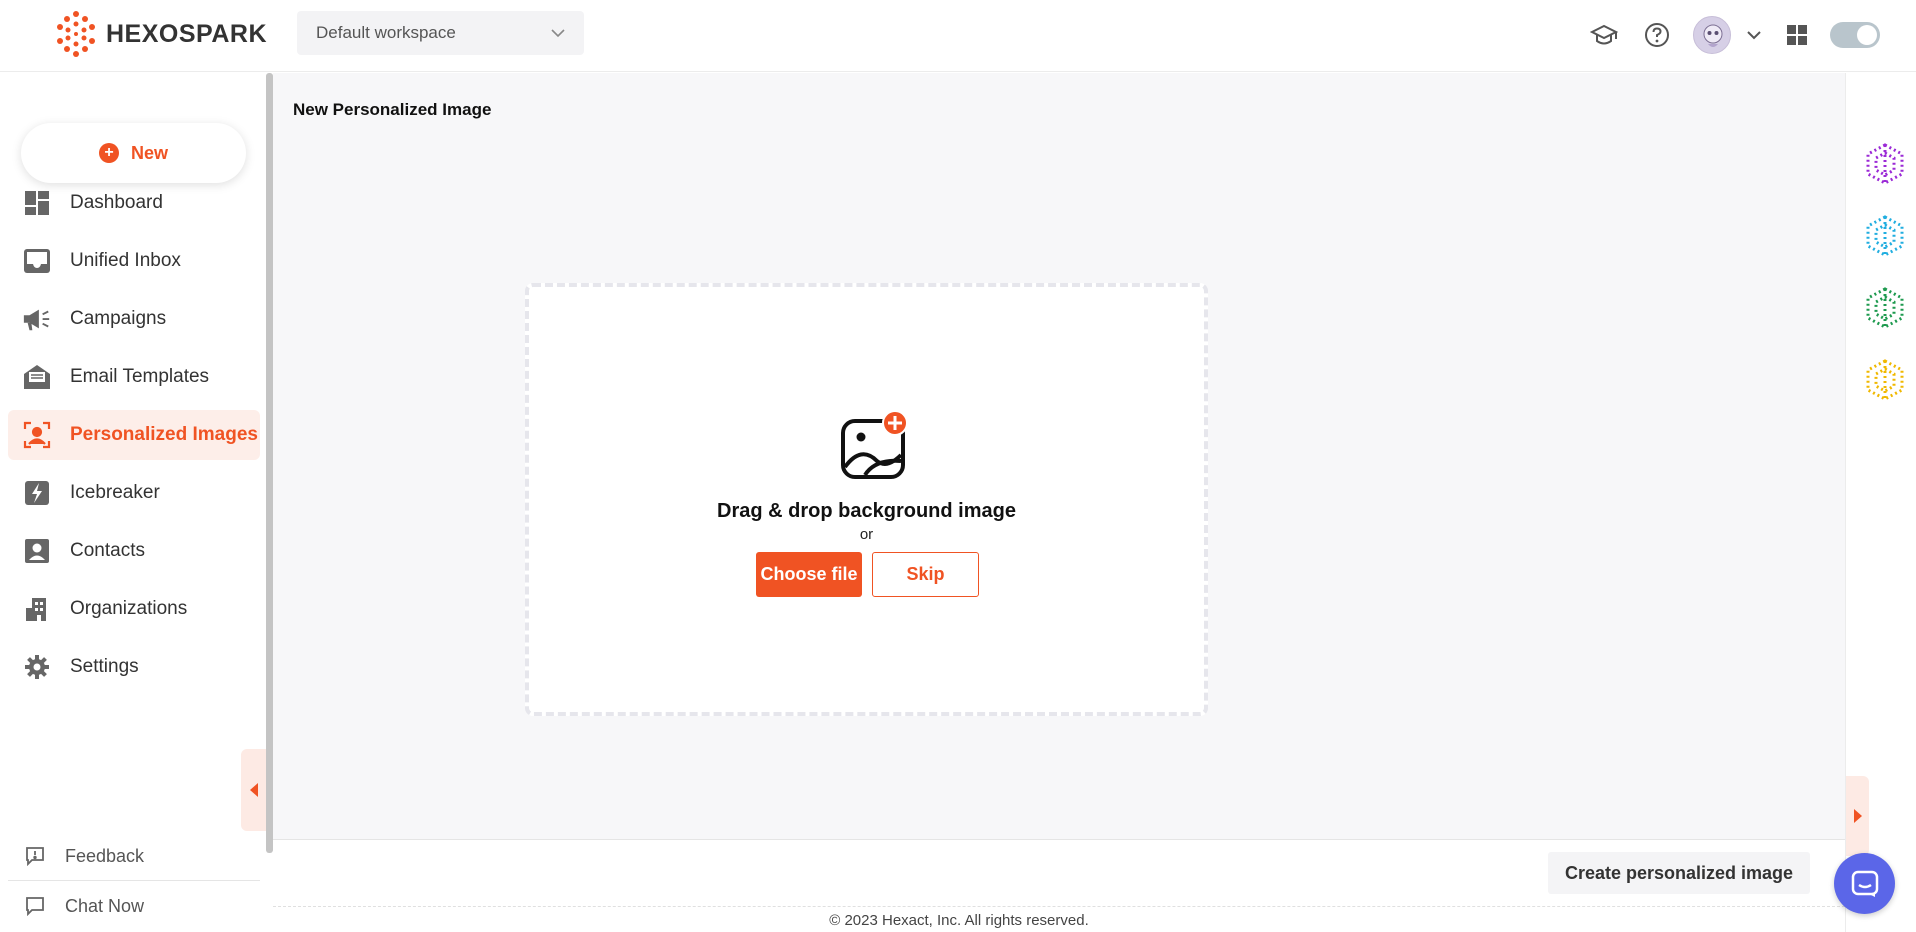 This screenshot has height=932, width=1916. Describe the element at coordinates (37, 319) in the screenshot. I see `megaphone-icon` at that location.